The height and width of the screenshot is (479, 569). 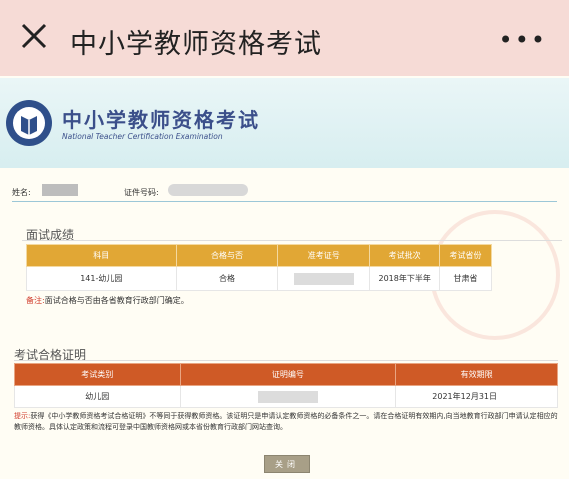 What do you see at coordinates (405, 278) in the screenshot?
I see `batch-cell: 2018年下半年` at bounding box center [405, 278].